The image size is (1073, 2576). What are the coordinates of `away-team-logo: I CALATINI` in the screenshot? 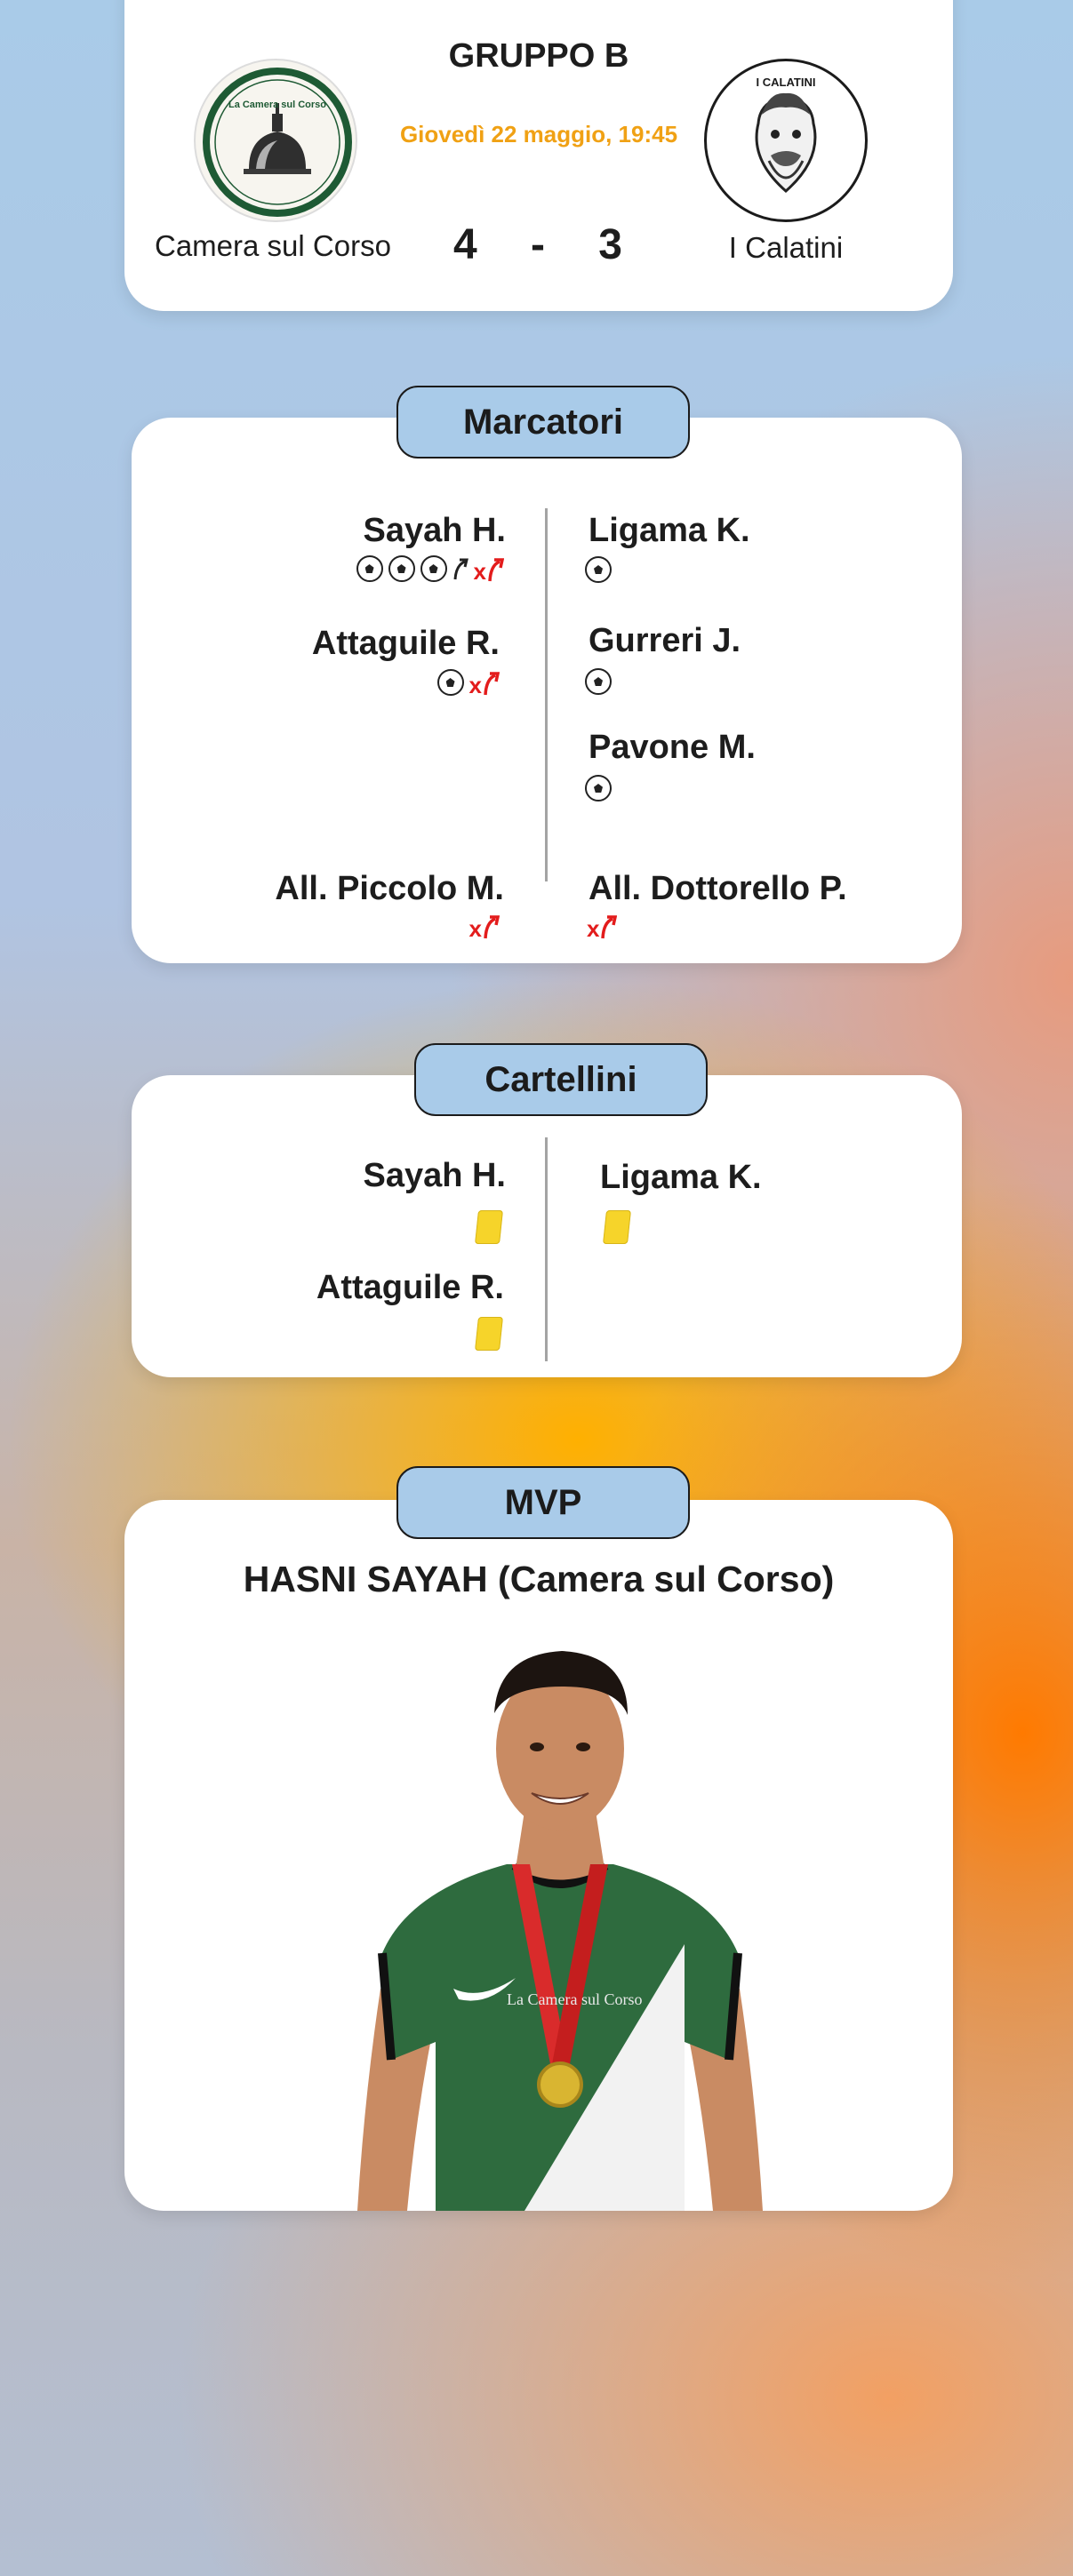 It's located at (786, 140).